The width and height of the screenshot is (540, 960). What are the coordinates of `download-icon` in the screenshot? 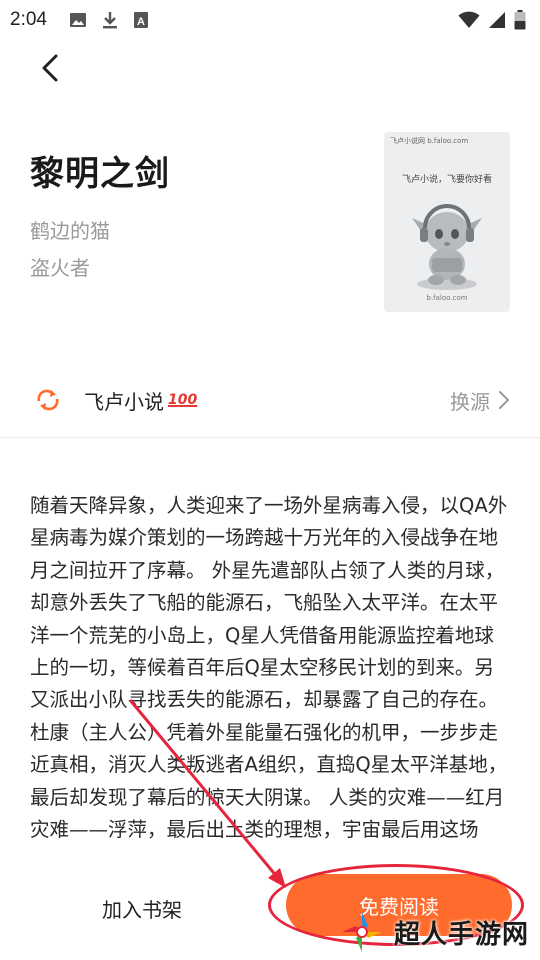 It's located at (109, 20).